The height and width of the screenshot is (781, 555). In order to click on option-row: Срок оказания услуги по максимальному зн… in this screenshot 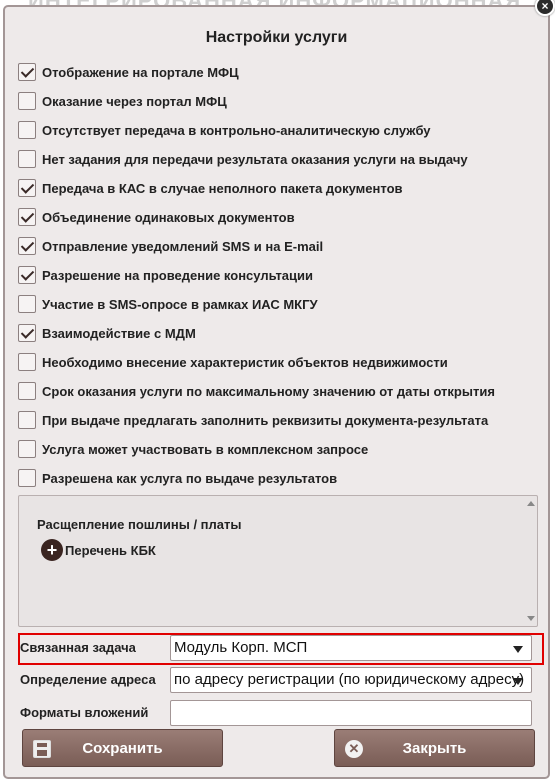, I will do `click(256, 391)`.